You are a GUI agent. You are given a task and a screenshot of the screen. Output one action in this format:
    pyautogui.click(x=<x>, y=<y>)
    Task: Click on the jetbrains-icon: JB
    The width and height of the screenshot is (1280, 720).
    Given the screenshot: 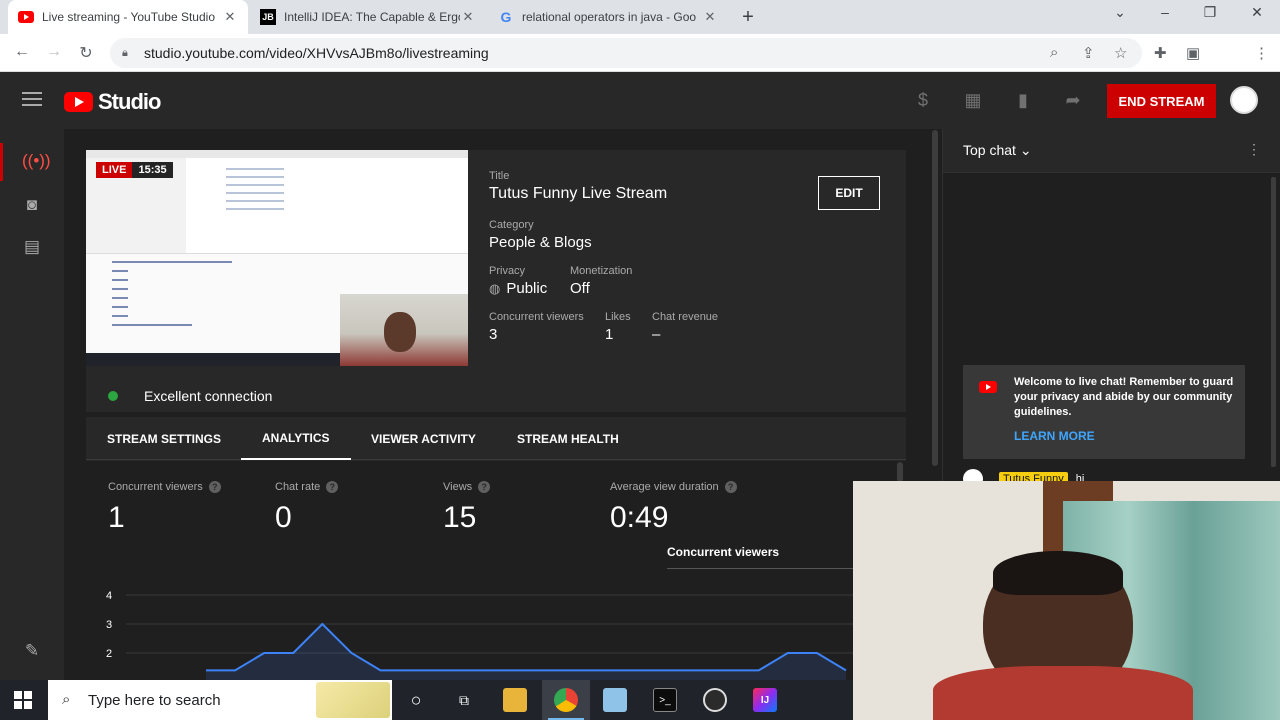 What is the action you would take?
    pyautogui.click(x=268, y=17)
    